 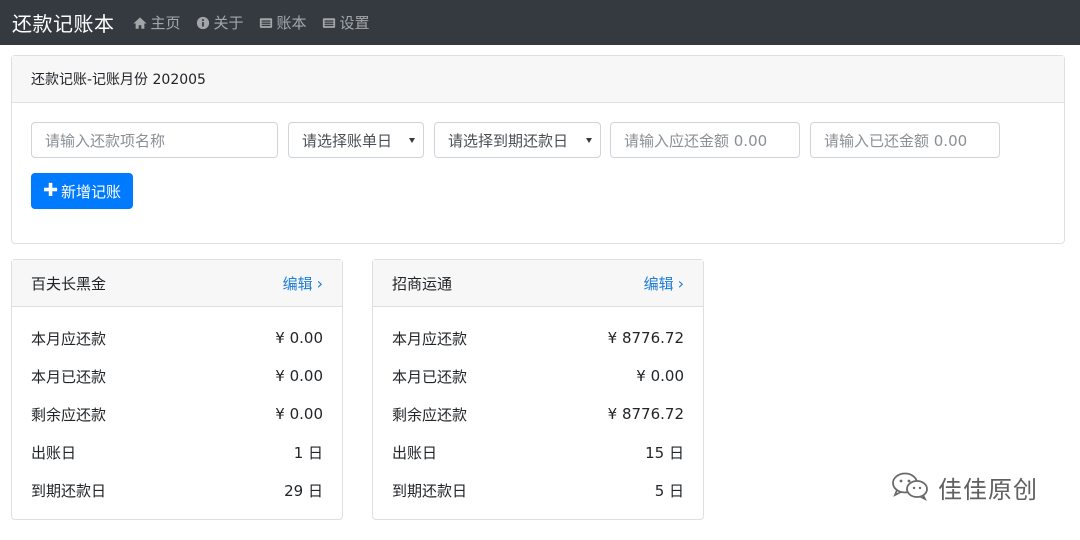 What do you see at coordinates (329, 22) in the screenshot?
I see `settings-icon` at bounding box center [329, 22].